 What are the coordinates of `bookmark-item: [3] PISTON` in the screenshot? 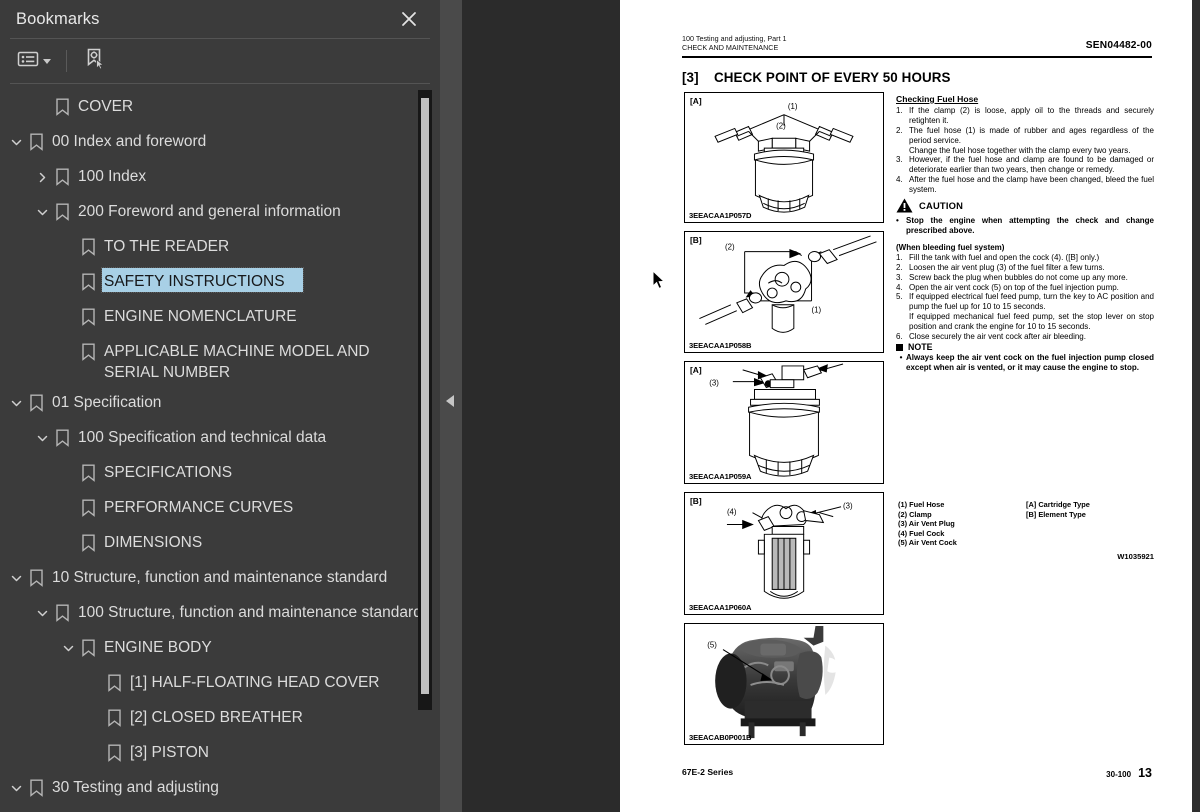 It's located at (220, 753).